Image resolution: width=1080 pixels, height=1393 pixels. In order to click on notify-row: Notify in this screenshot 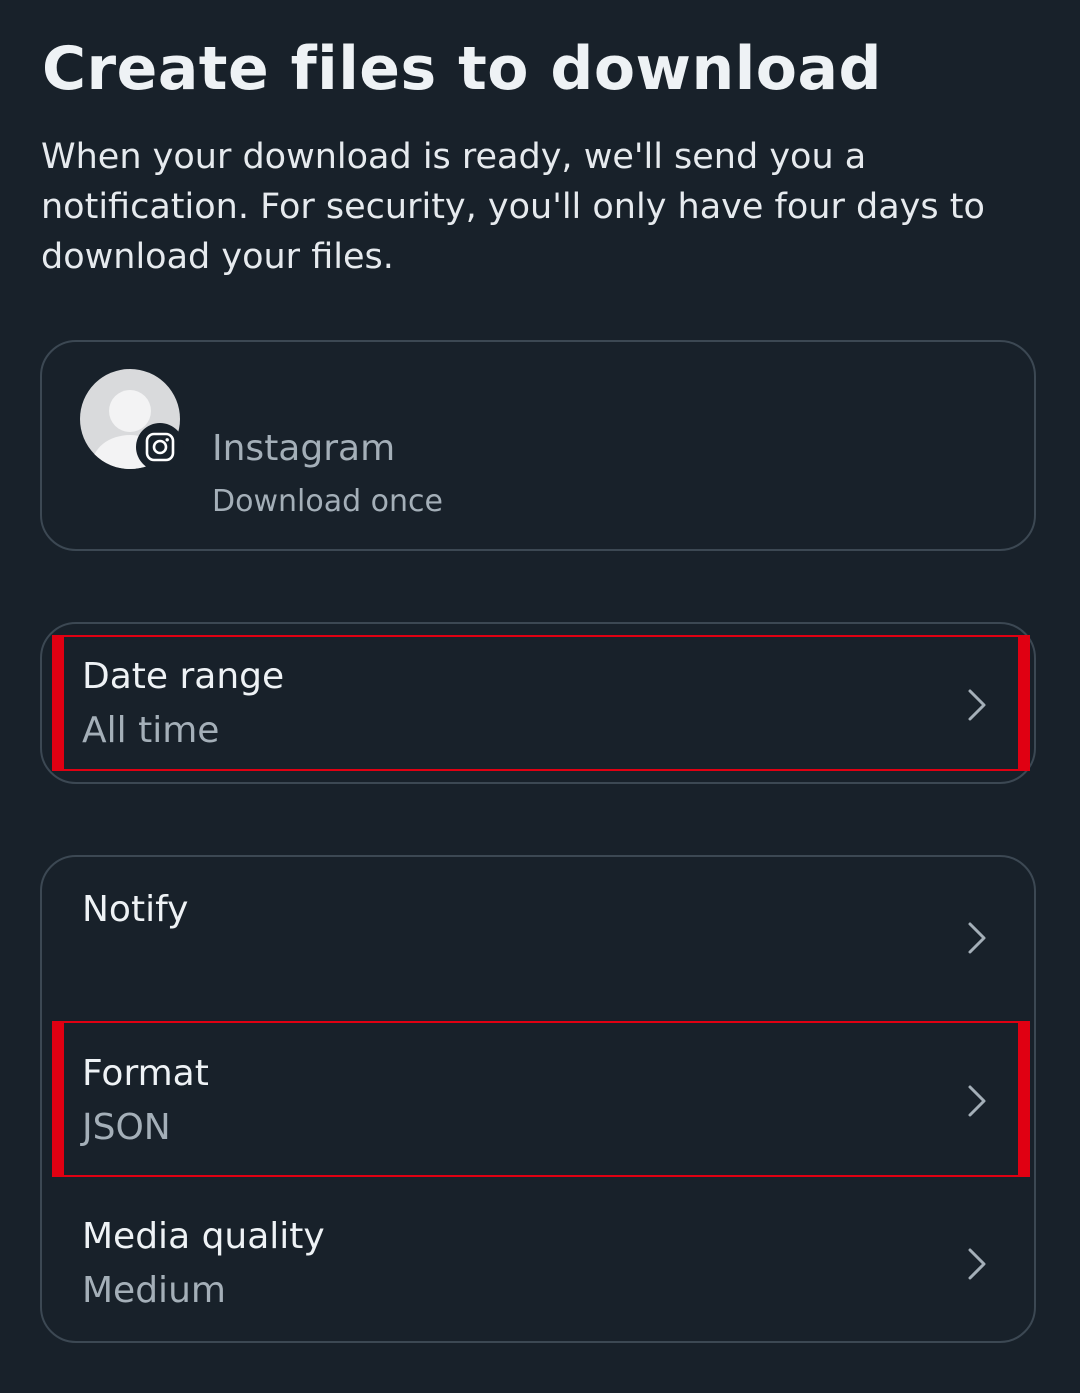, I will do `click(538, 938)`.